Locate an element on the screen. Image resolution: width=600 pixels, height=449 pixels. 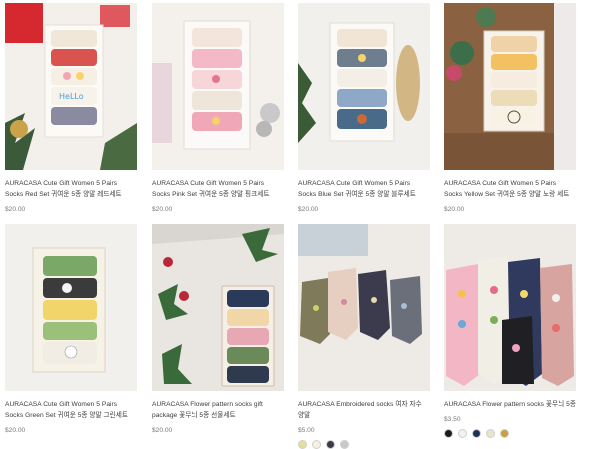
product-price: $5.00 is located at coordinates (306, 430).